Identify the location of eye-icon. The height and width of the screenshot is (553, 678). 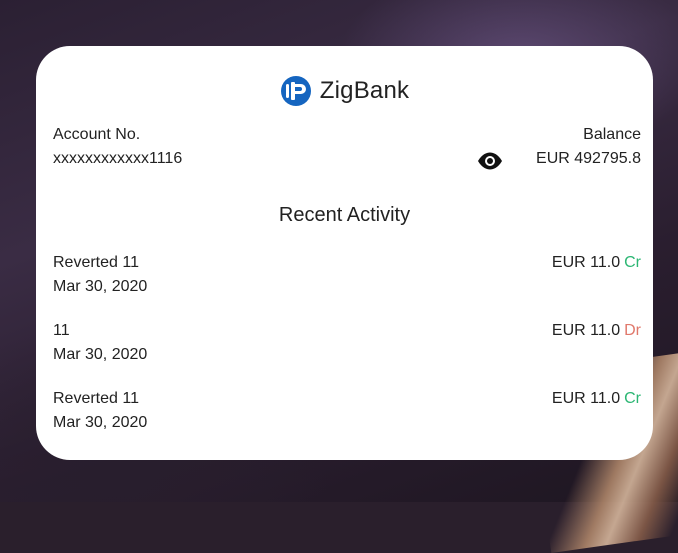
(490, 161).